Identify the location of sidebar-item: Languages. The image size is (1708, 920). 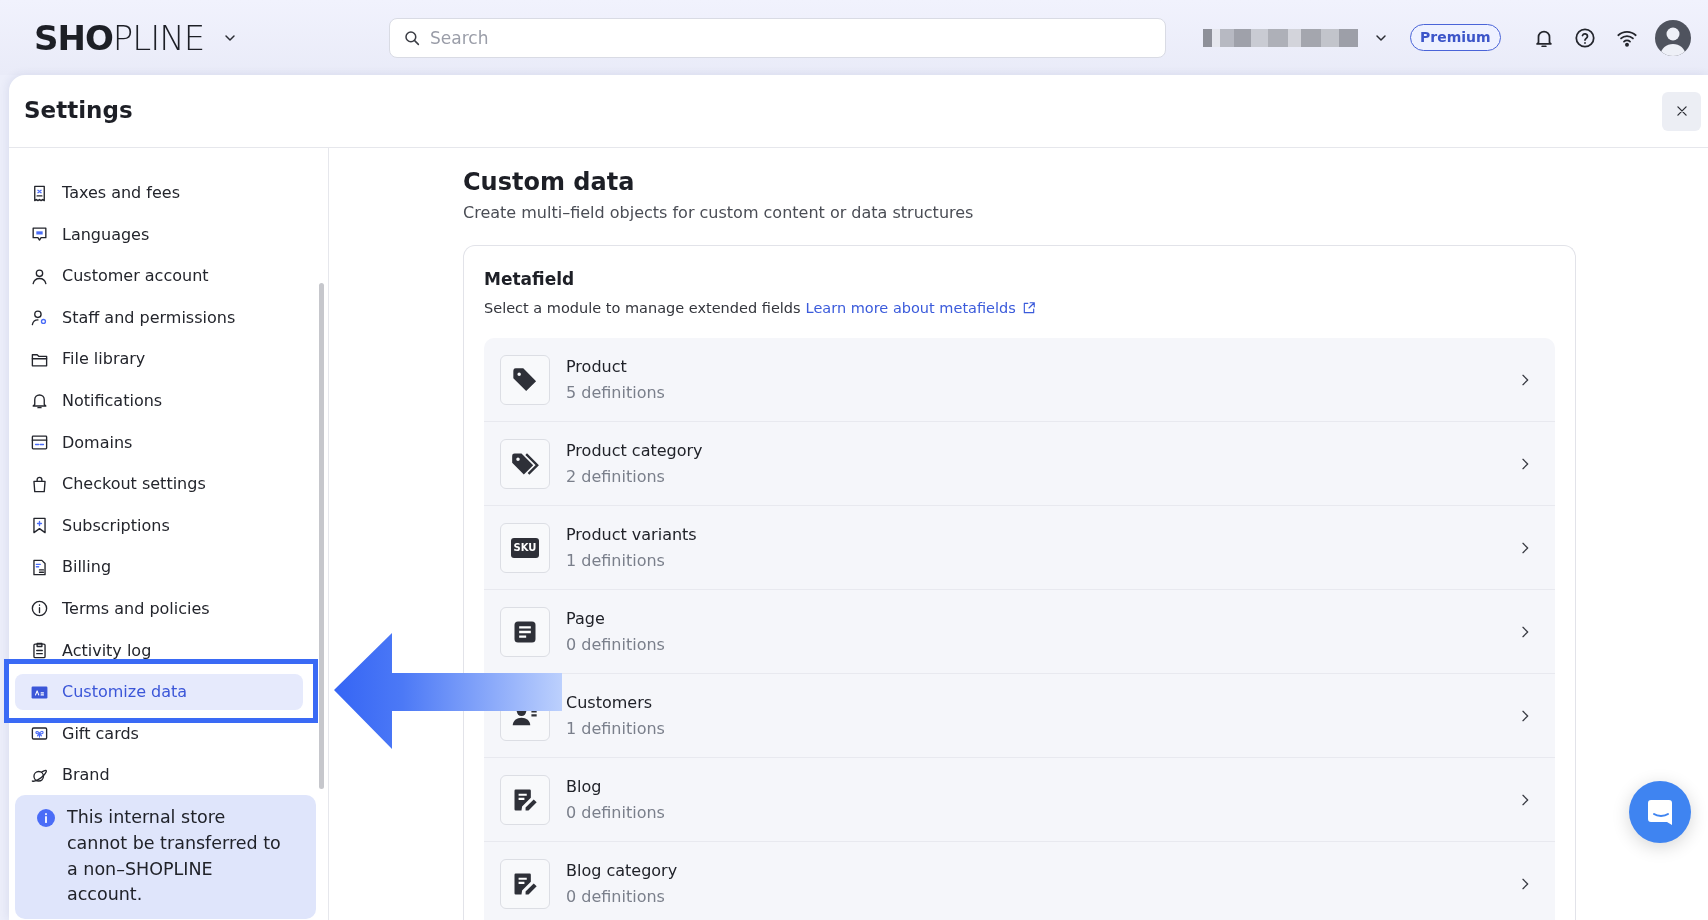
(159, 234).